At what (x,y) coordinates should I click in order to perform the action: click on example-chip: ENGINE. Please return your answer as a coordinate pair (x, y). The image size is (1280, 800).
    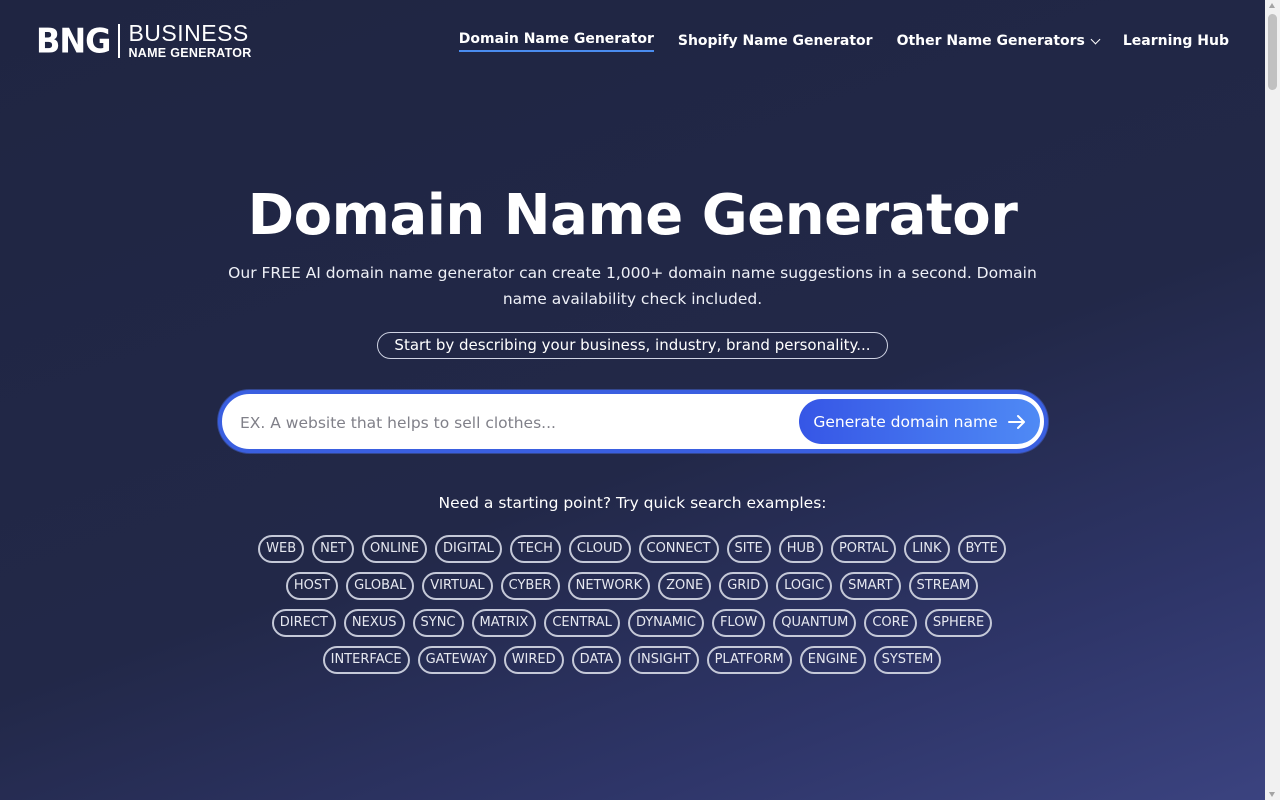
    Looking at the image, I should click on (832, 660).